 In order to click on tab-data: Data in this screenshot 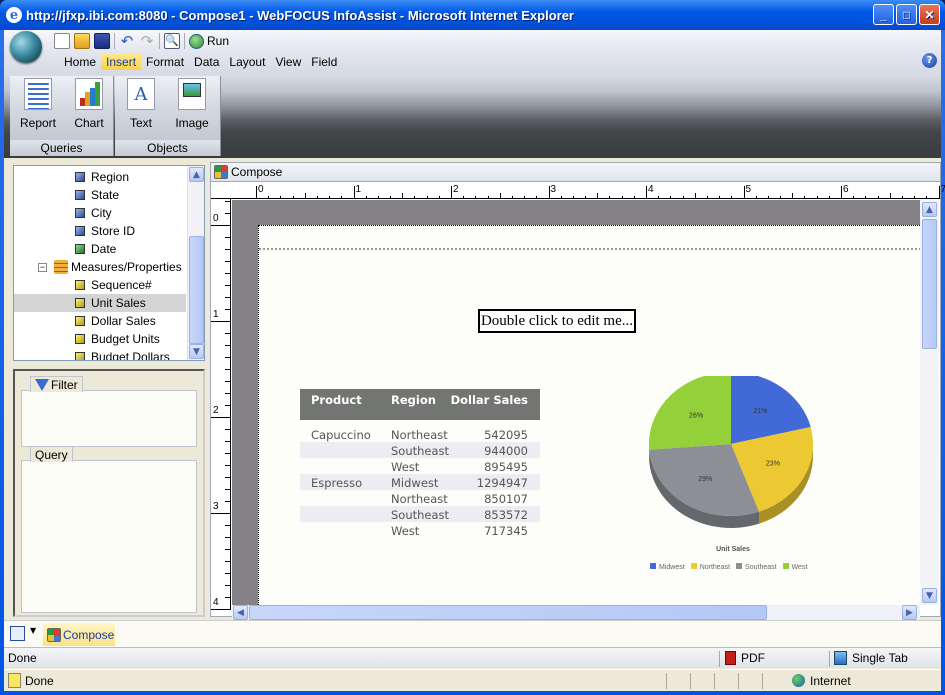, I will do `click(206, 62)`.